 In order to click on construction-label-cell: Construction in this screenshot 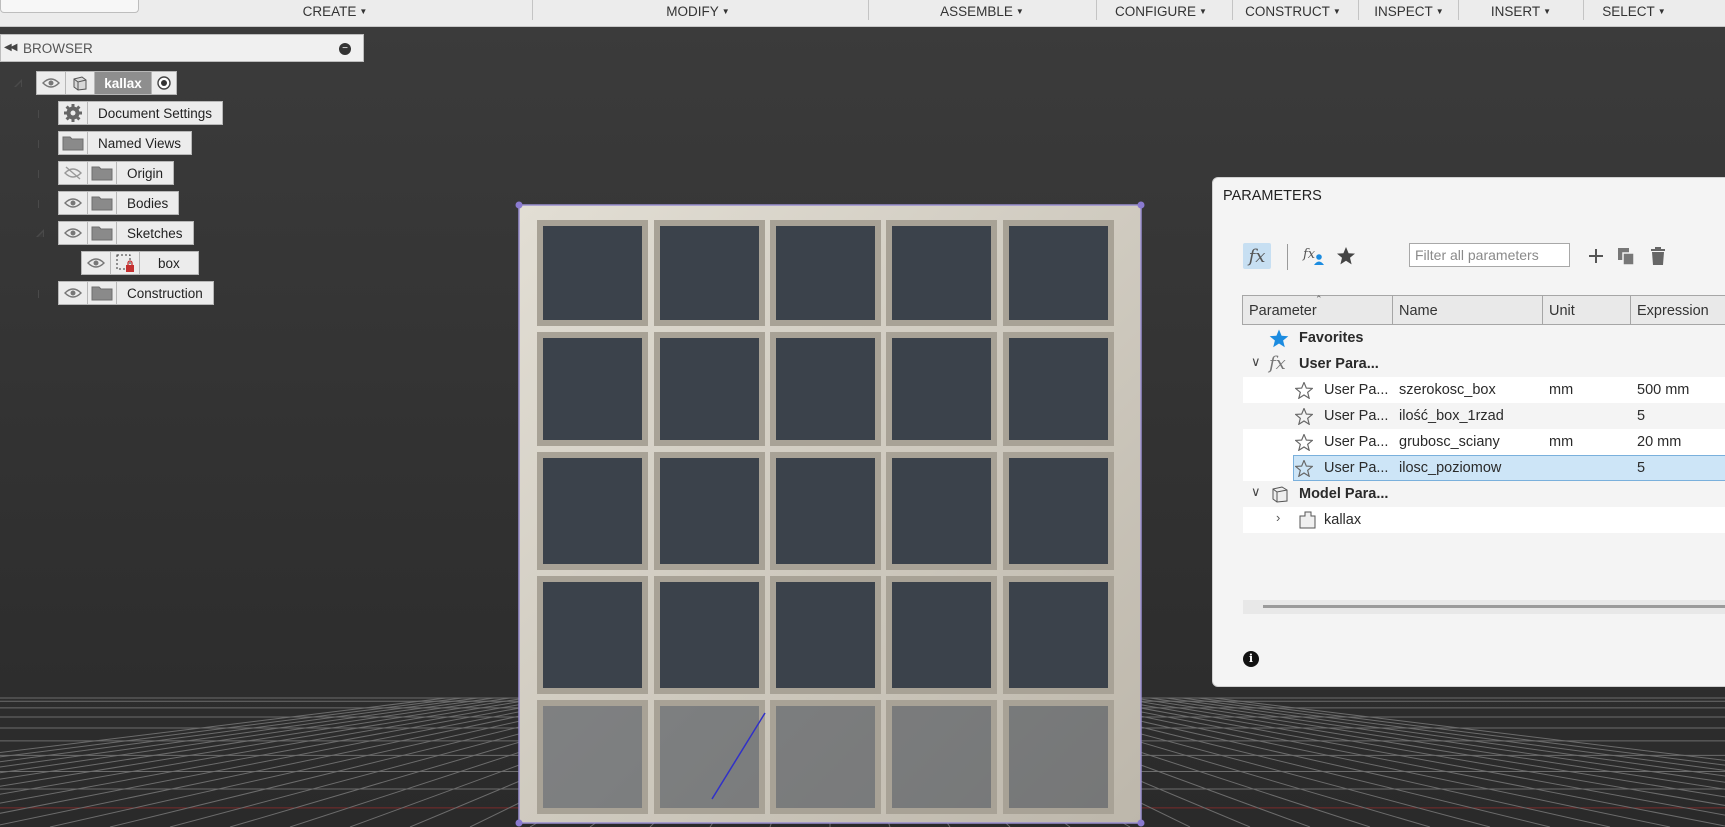, I will do `click(165, 293)`.